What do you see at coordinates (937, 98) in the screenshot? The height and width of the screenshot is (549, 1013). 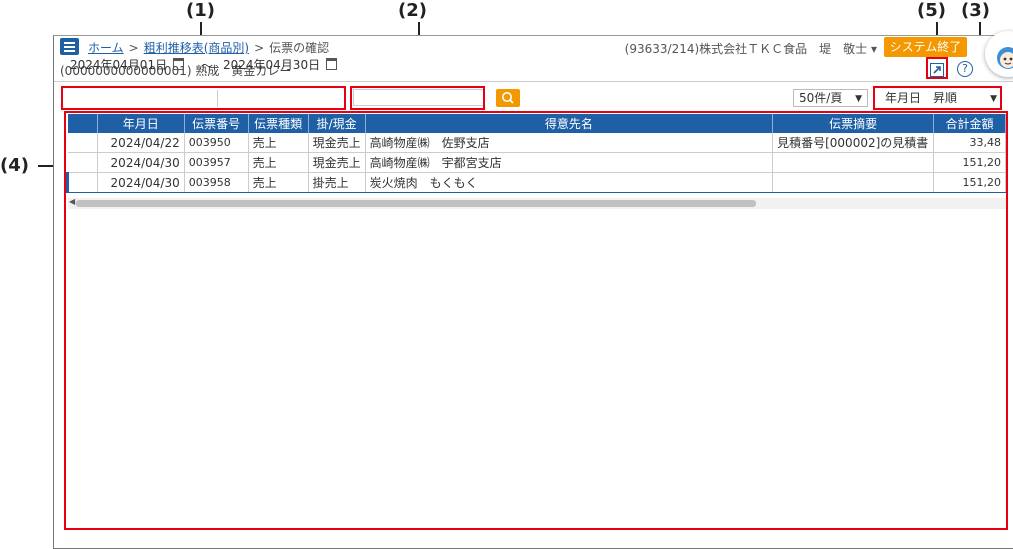 I see `highlight-sort` at bounding box center [937, 98].